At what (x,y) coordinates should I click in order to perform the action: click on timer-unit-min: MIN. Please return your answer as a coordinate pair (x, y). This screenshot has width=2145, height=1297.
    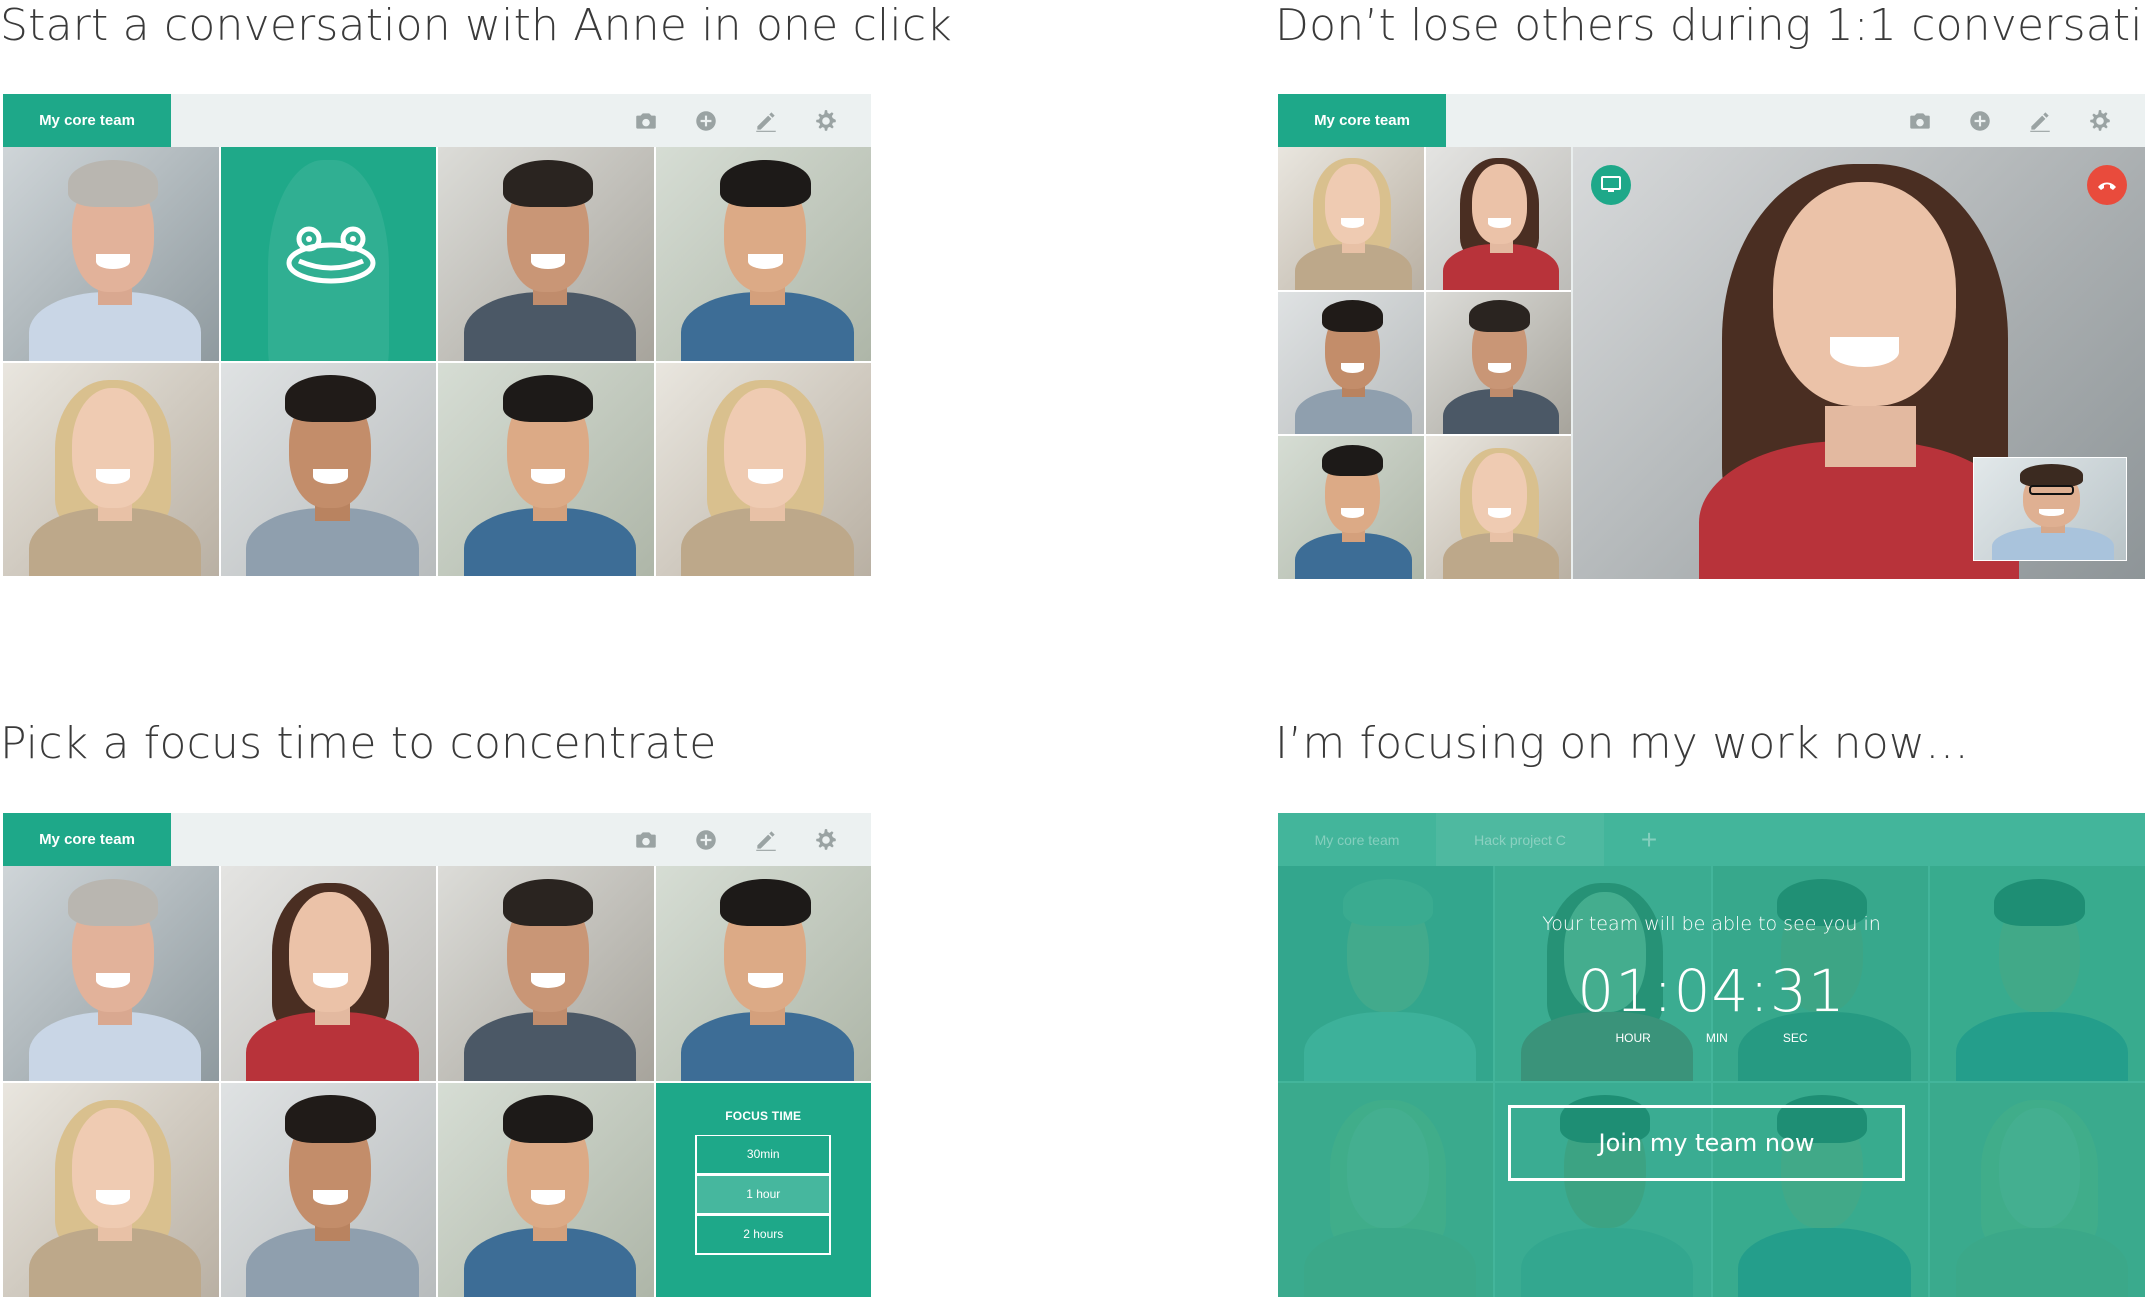
    Looking at the image, I should click on (1716, 1038).